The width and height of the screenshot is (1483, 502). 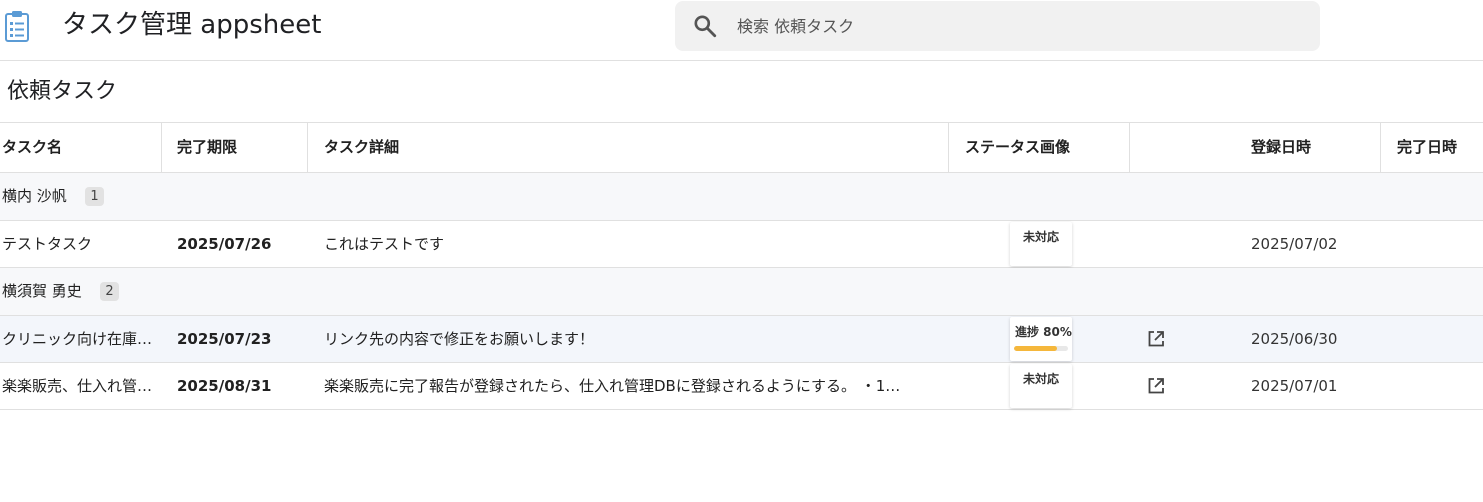 I want to click on group-header: 横須賀 勇史 2, so click(x=741, y=292).